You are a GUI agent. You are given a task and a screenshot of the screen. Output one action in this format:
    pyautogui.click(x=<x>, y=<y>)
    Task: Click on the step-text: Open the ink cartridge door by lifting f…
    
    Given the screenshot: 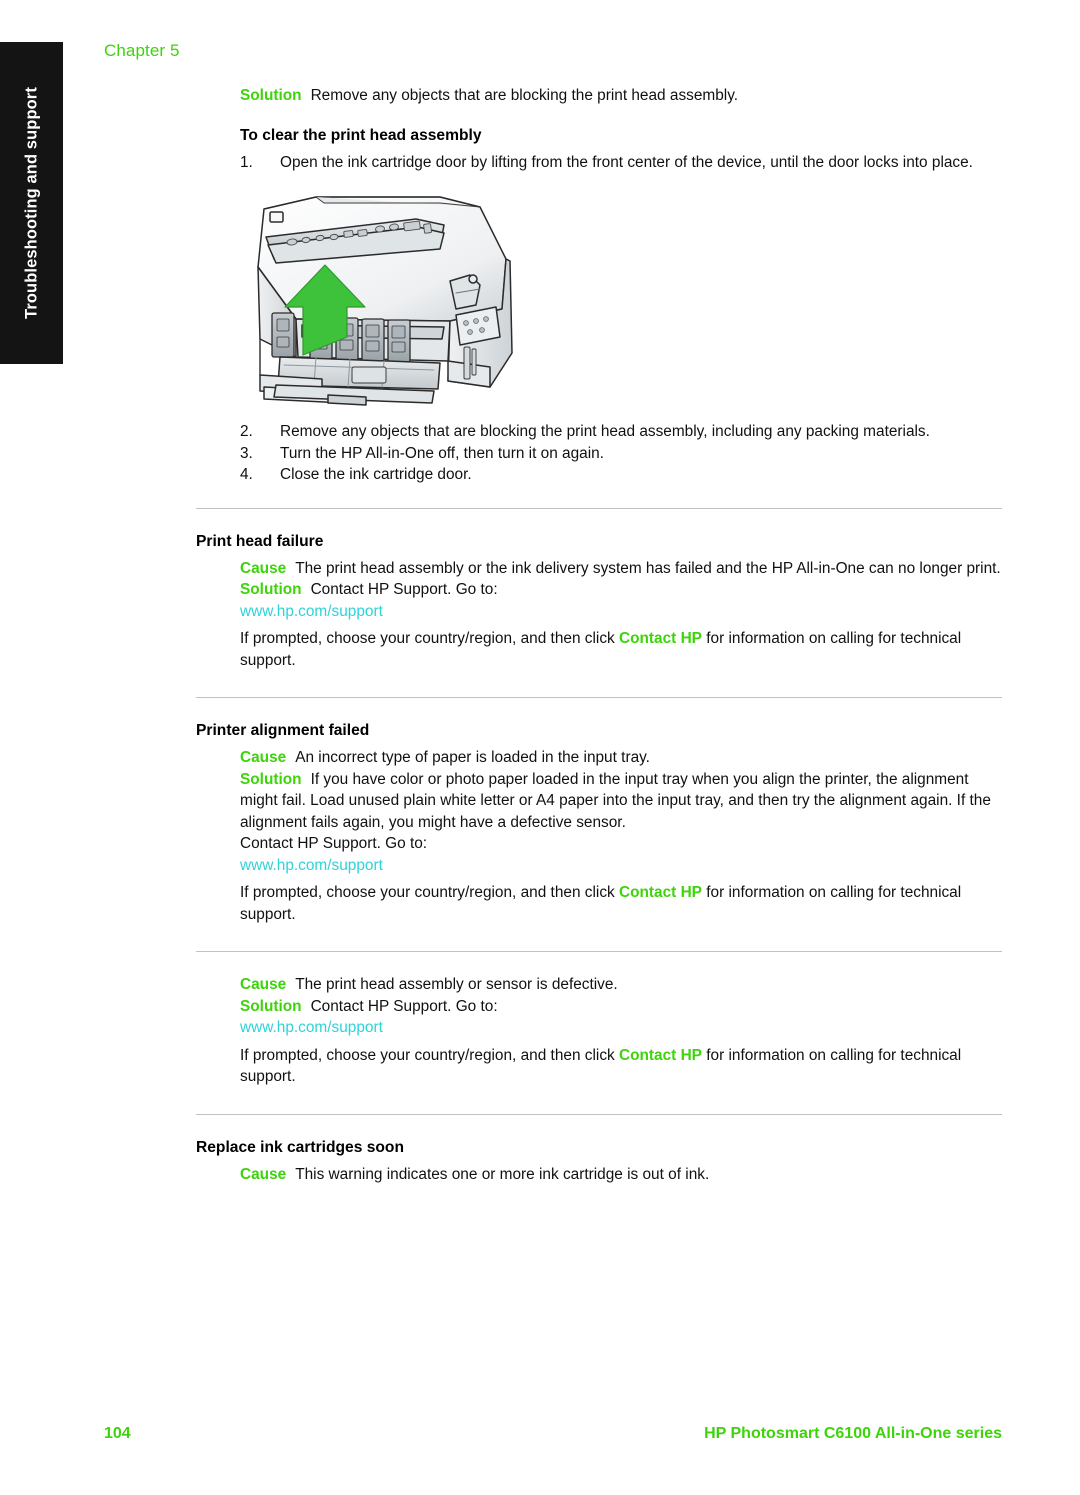 What is the action you would take?
    pyautogui.click(x=626, y=162)
    